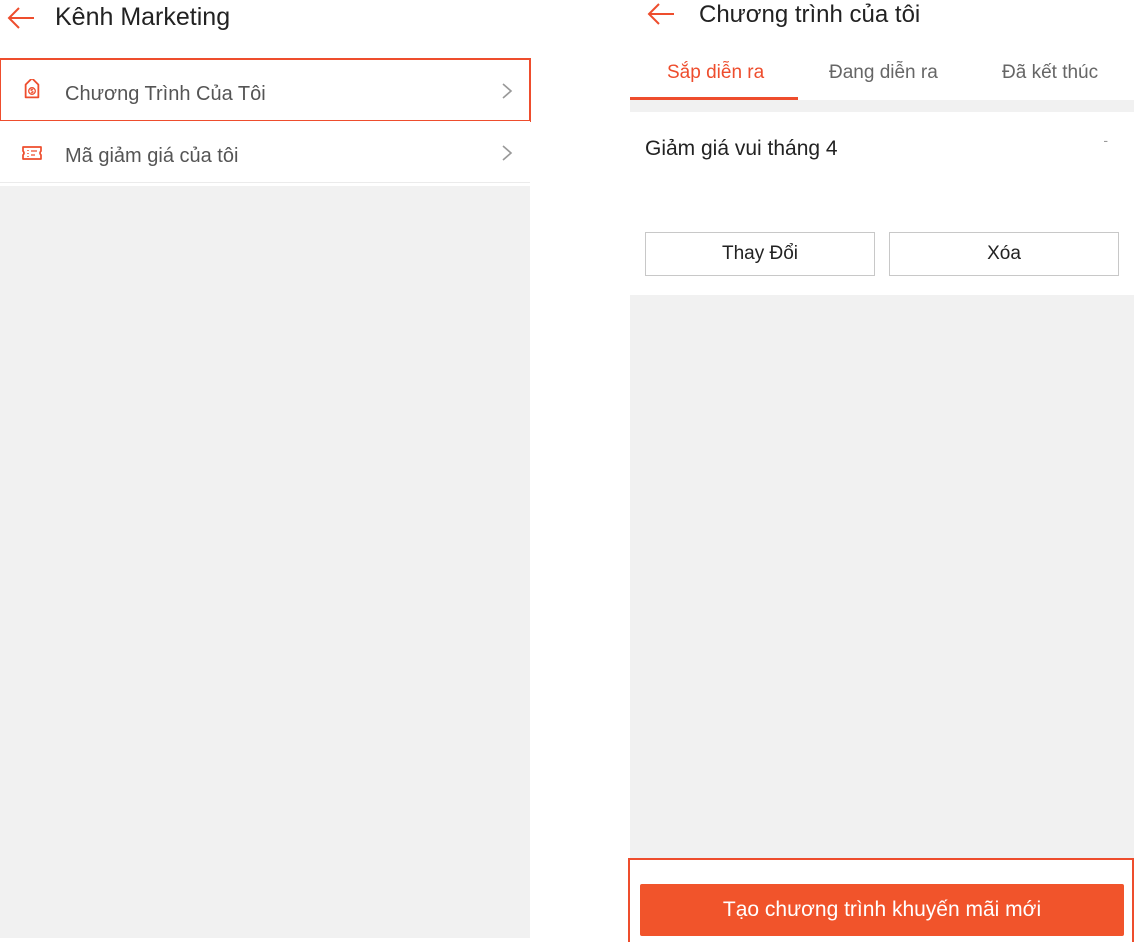  What do you see at coordinates (883, 73) in the screenshot?
I see `tab-ongoing: Đang diễn ra` at bounding box center [883, 73].